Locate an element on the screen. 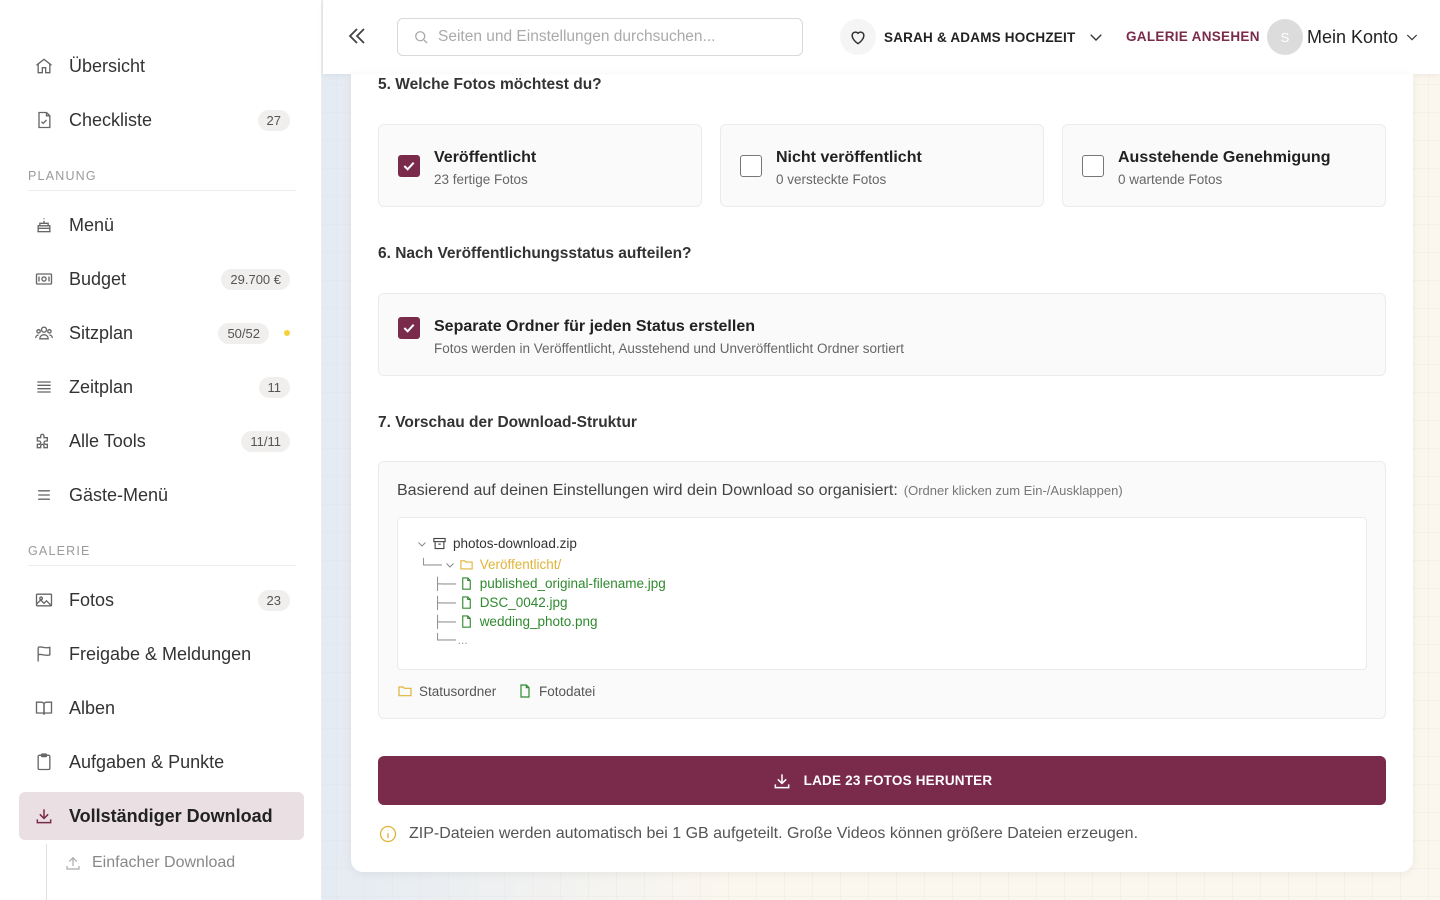 Image resolution: width=1440 pixels, height=900 pixels. sidebar-item-label: Aufgaben & Punkte is located at coordinates (147, 761).